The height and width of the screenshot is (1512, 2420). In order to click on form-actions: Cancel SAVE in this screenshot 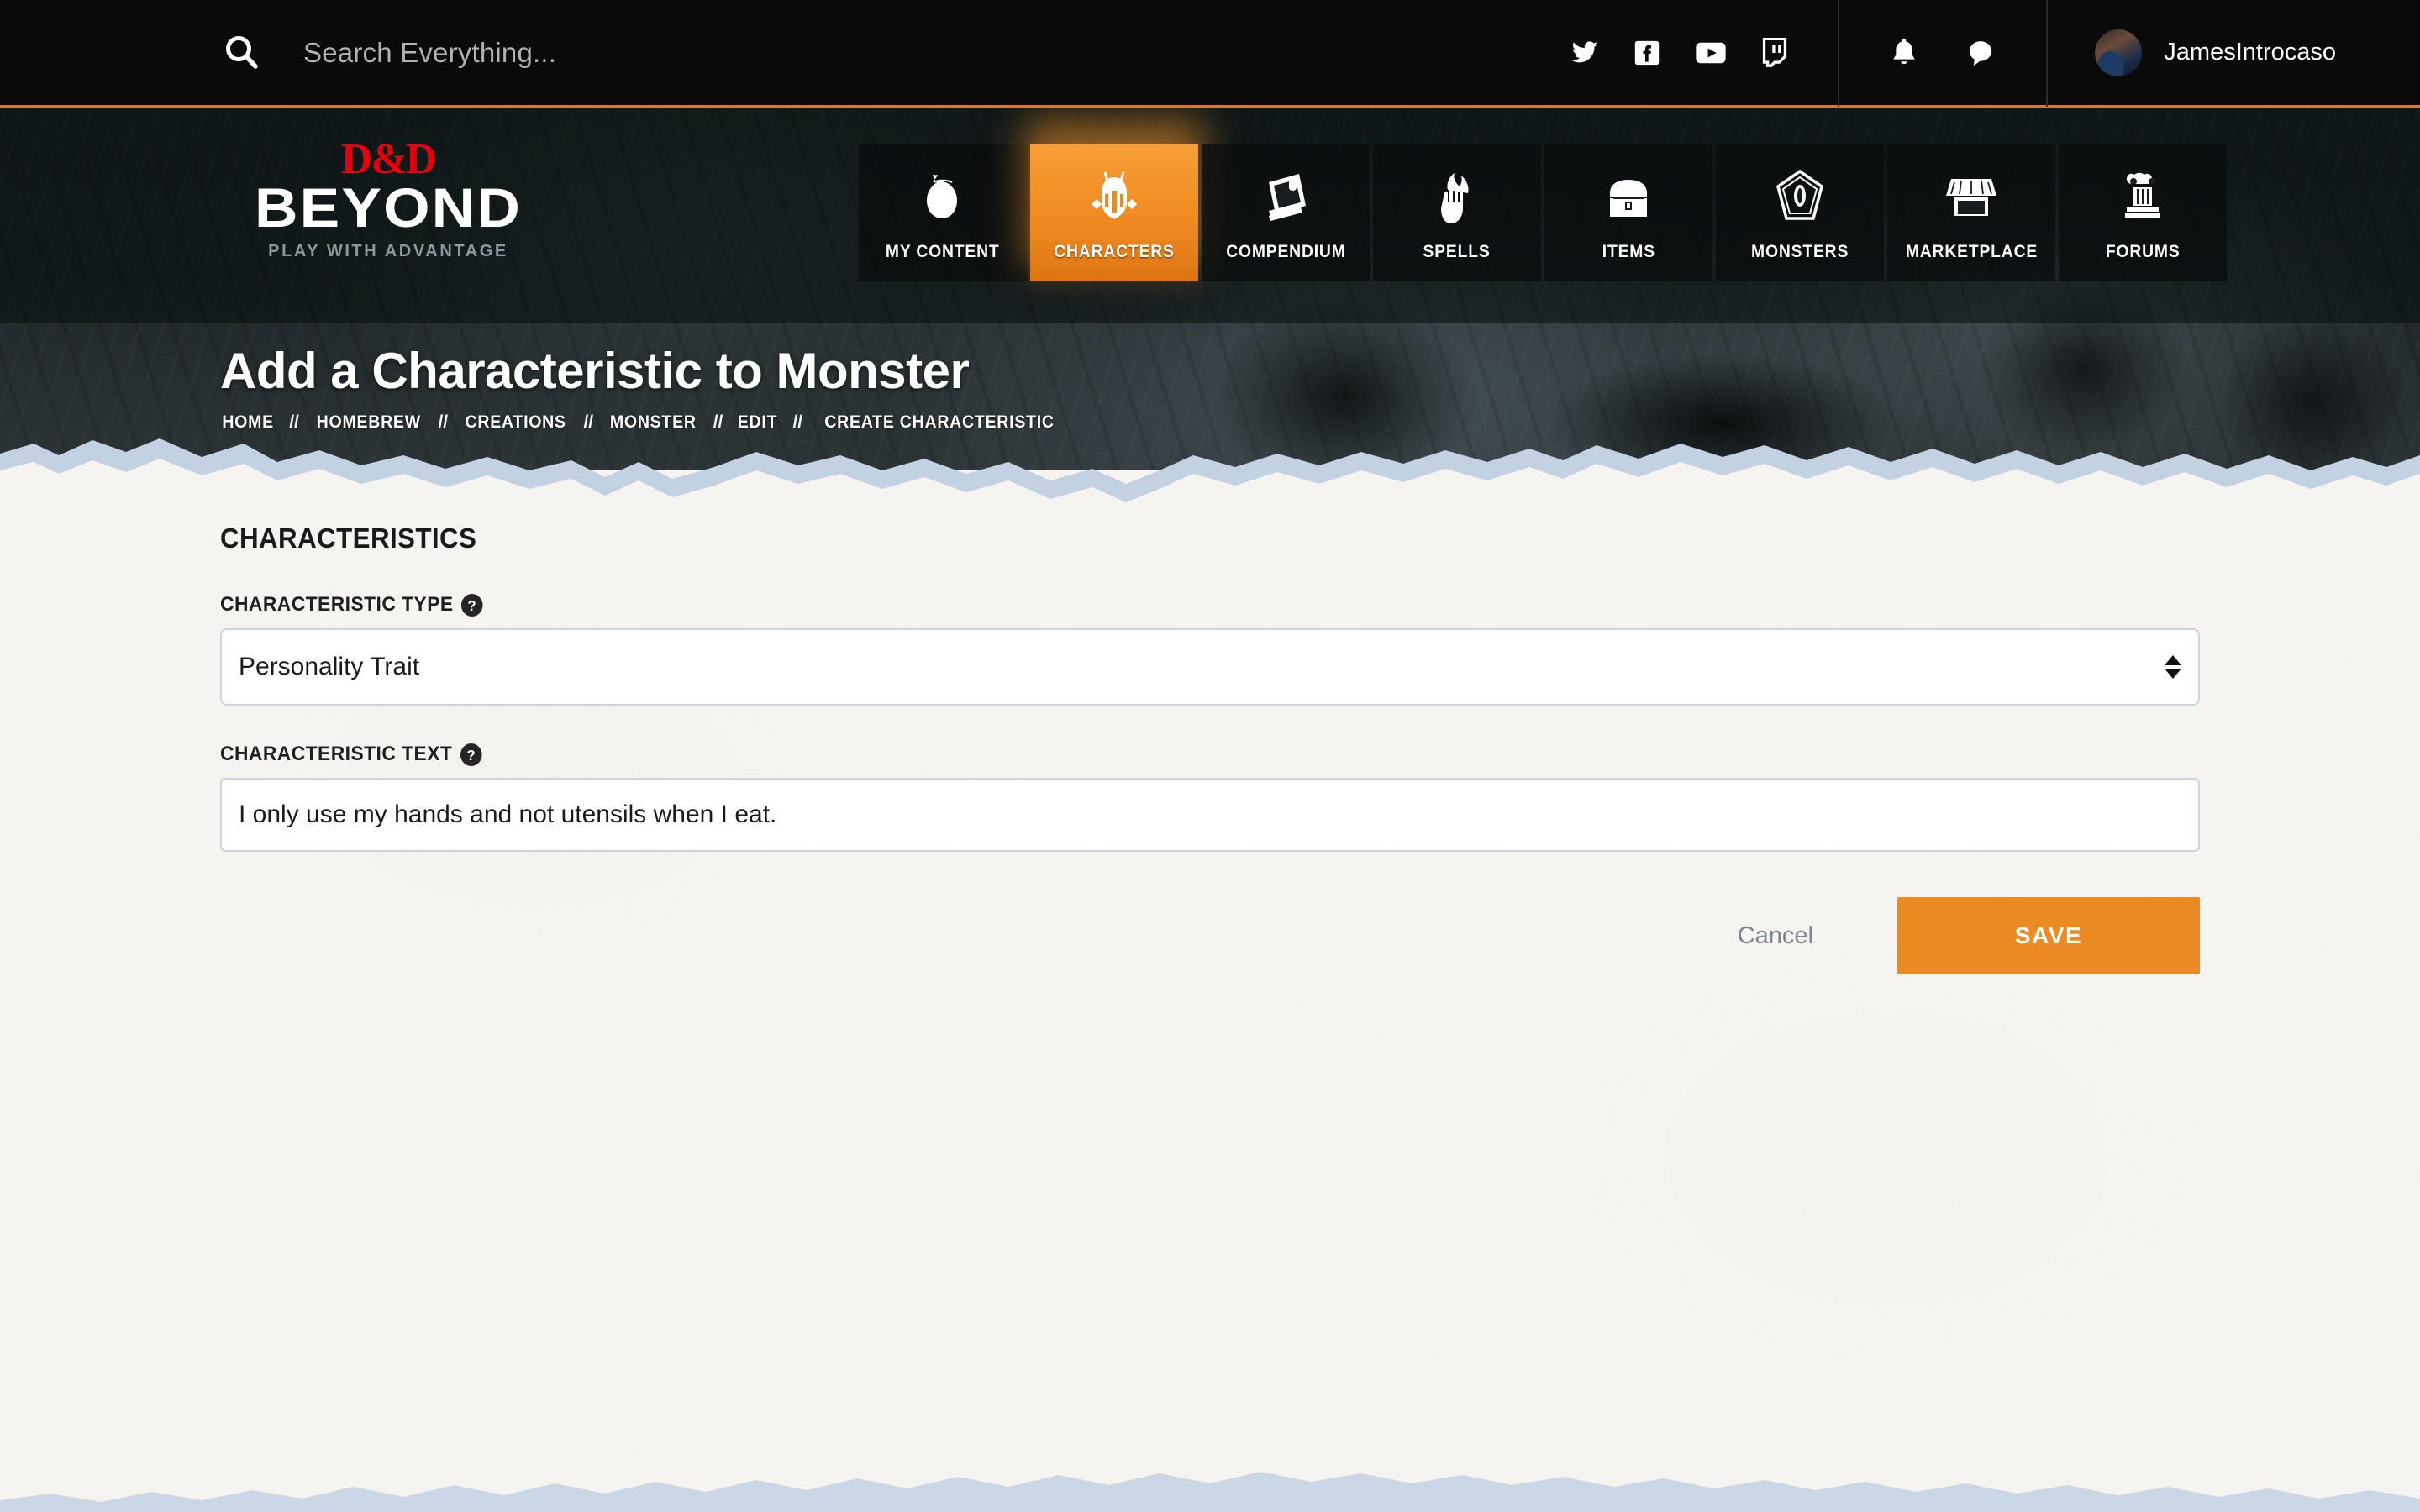, I will do `click(1210, 935)`.